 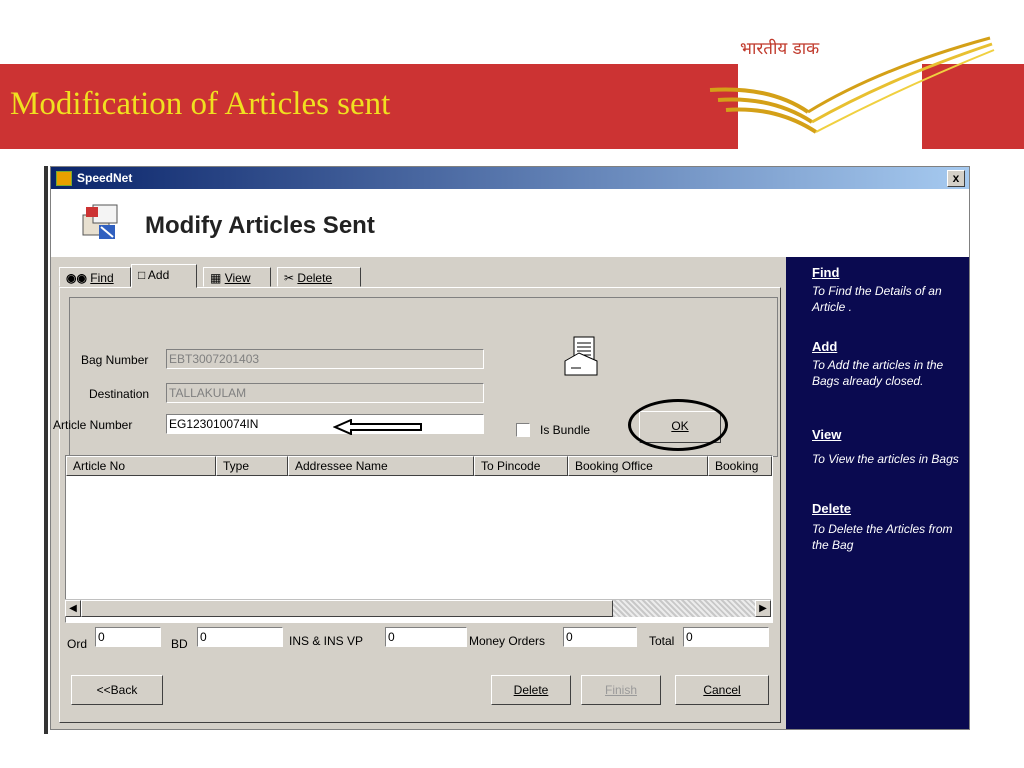 I want to click on finish-button: Finish, so click(x=621, y=690).